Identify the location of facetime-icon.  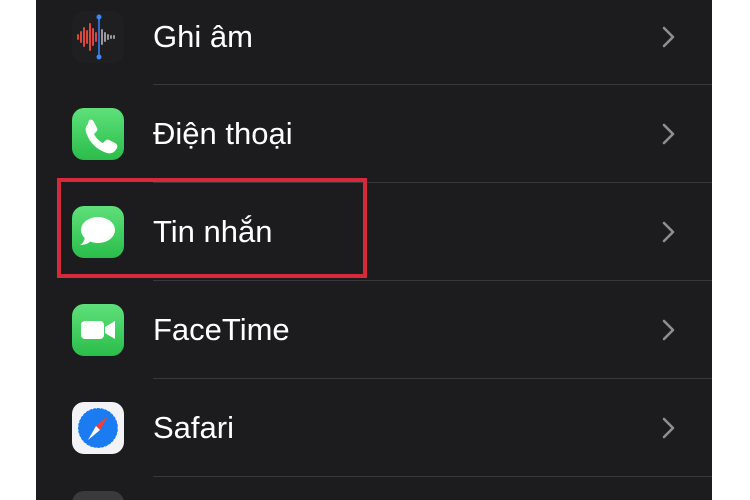
(98, 330).